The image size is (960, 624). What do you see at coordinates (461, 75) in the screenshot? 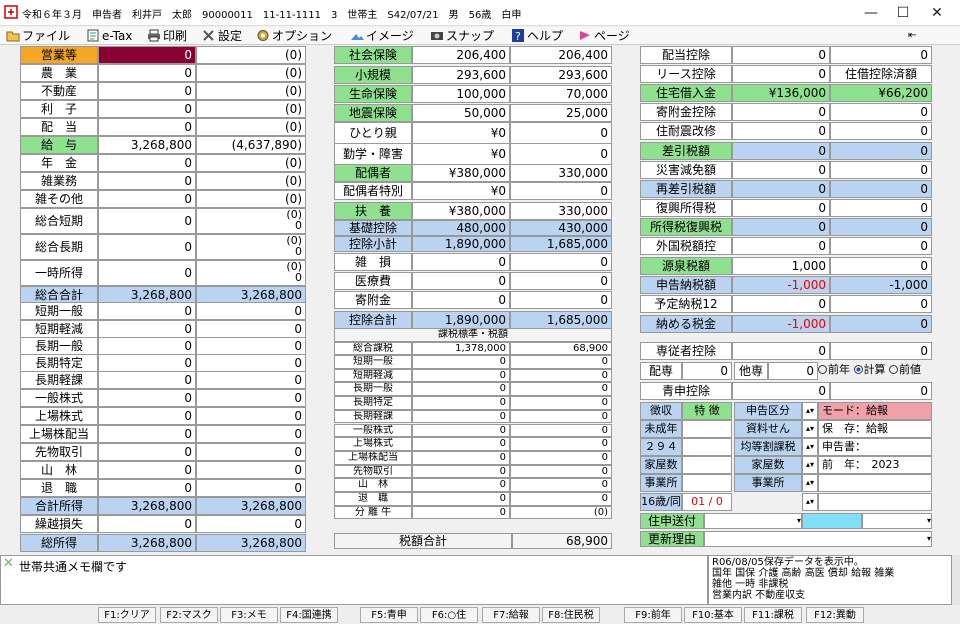
I see `deduction-value: 293,600` at bounding box center [461, 75].